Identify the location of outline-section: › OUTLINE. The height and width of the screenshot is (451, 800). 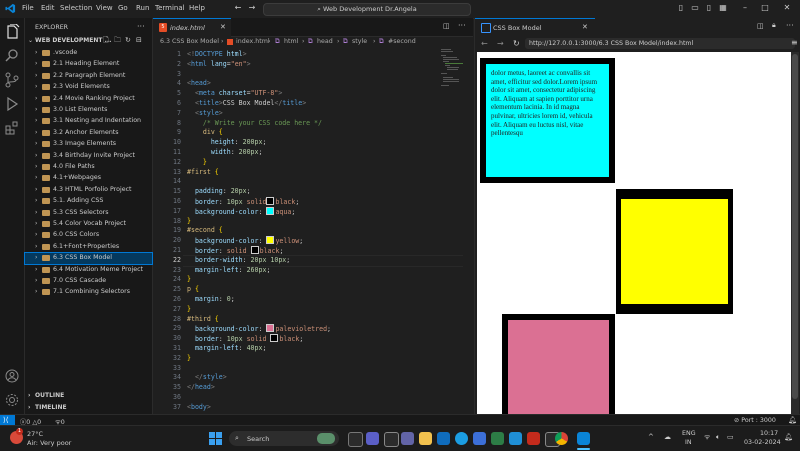
(88, 396).